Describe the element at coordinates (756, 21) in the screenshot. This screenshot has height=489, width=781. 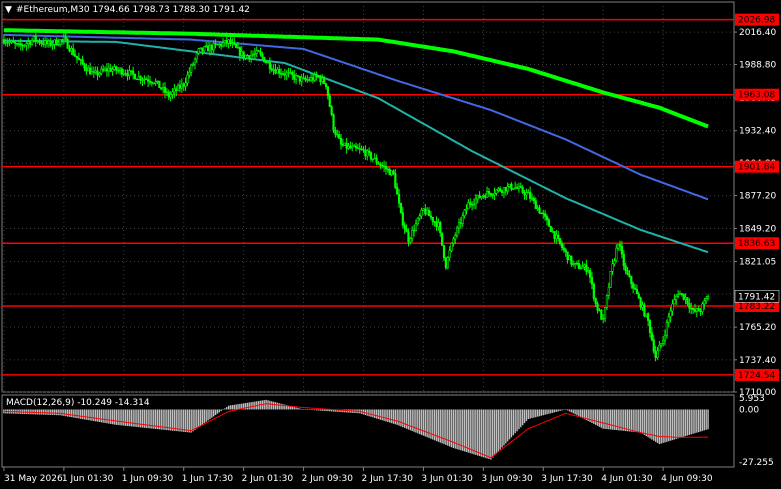
I see `level-tag-label: 2026.98` at that location.